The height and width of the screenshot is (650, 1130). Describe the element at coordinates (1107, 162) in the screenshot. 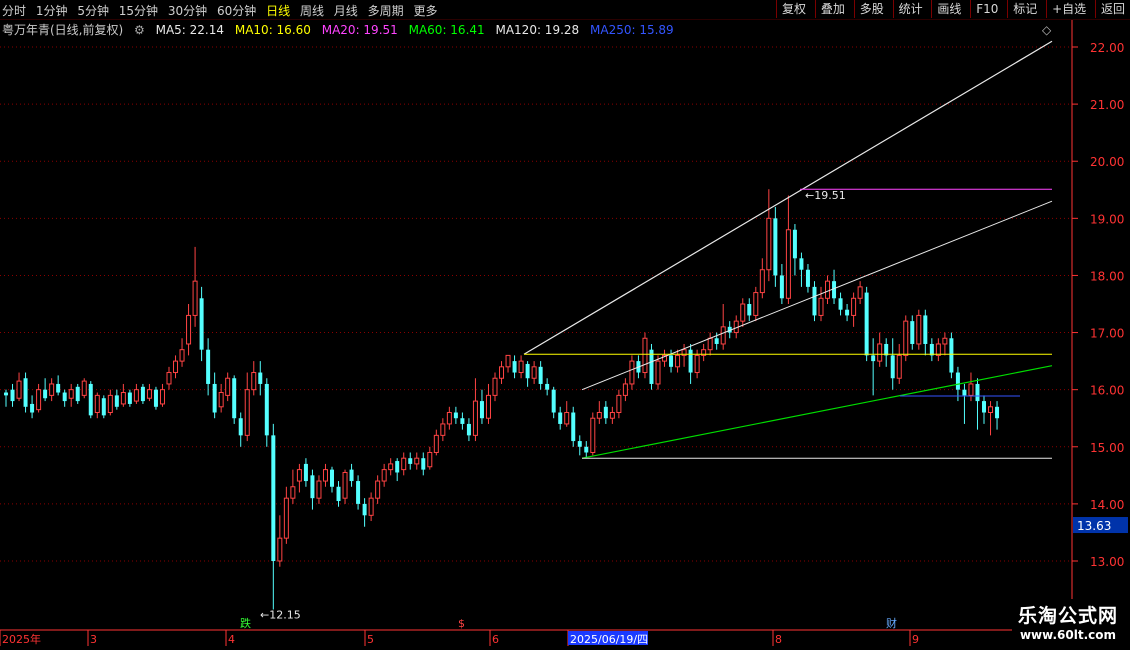

I see `y-tick-label: 20.00` at that location.